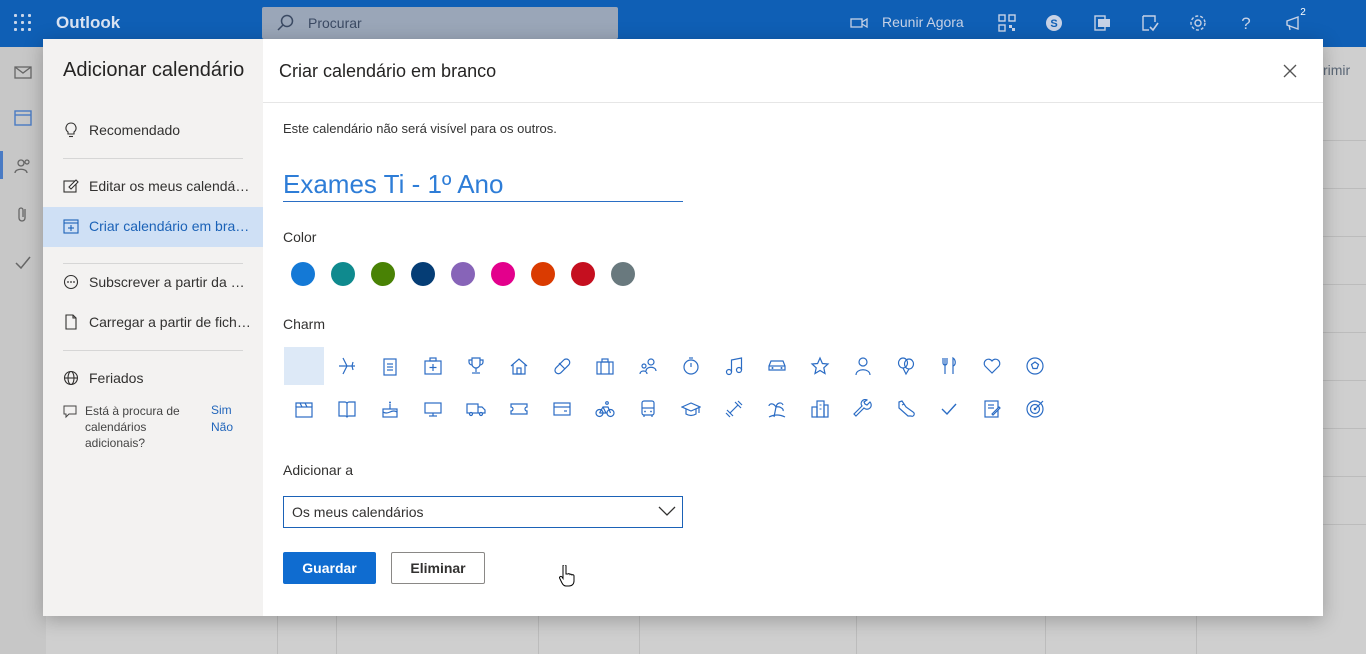  Describe the element at coordinates (476, 366) in the screenshot. I see `charm-trophy` at that location.